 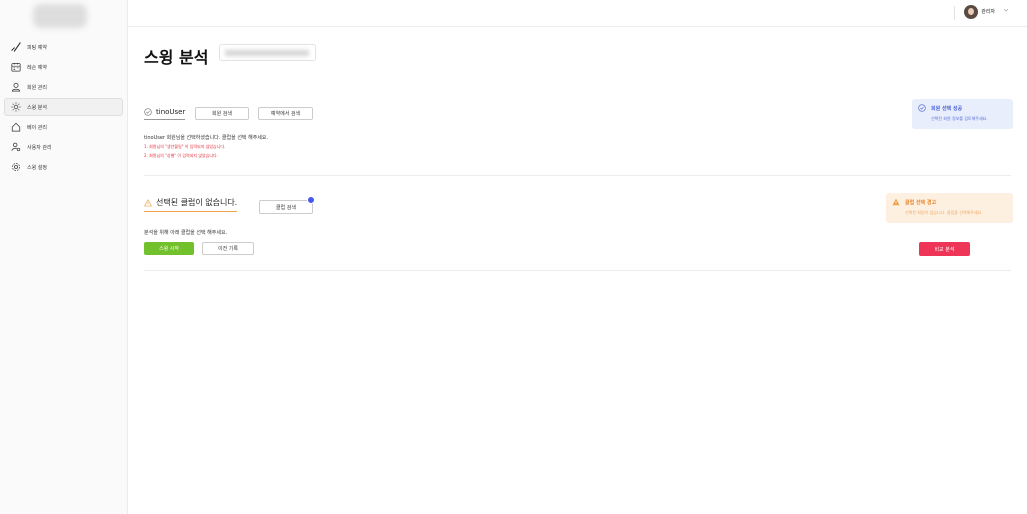 What do you see at coordinates (169, 248) in the screenshot?
I see `start-swing-button: 스윙 시작` at bounding box center [169, 248].